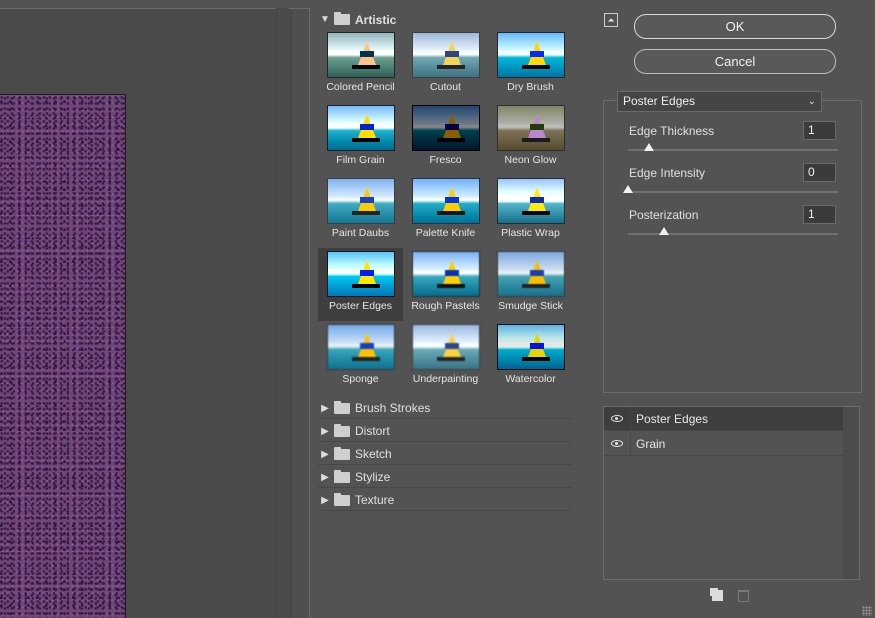 Image resolution: width=875 pixels, height=618 pixels. What do you see at coordinates (530, 233) in the screenshot?
I see `filter-thumbnail-label: Plastic Wrap` at bounding box center [530, 233].